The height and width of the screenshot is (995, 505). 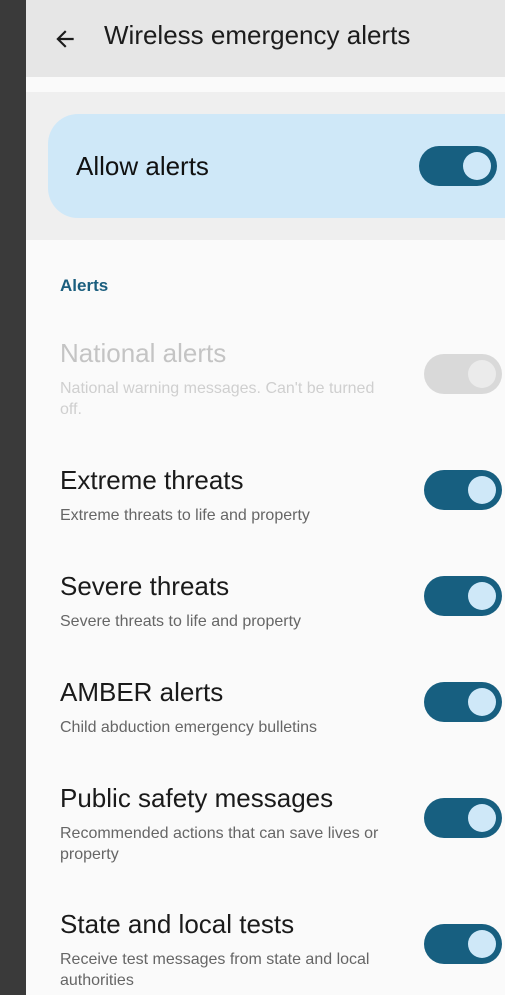 What do you see at coordinates (197, 798) in the screenshot?
I see `setting-title: Public safety messages` at bounding box center [197, 798].